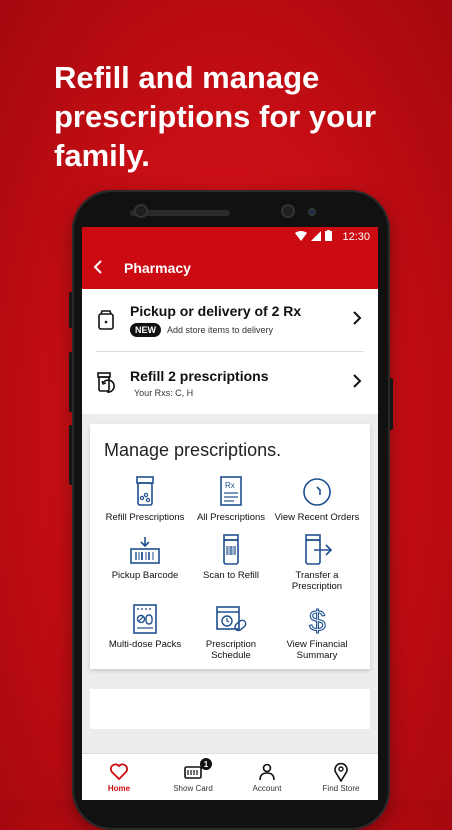 The width and height of the screenshot is (452, 830). I want to click on tile-label: Pickup Barcode, so click(145, 575).